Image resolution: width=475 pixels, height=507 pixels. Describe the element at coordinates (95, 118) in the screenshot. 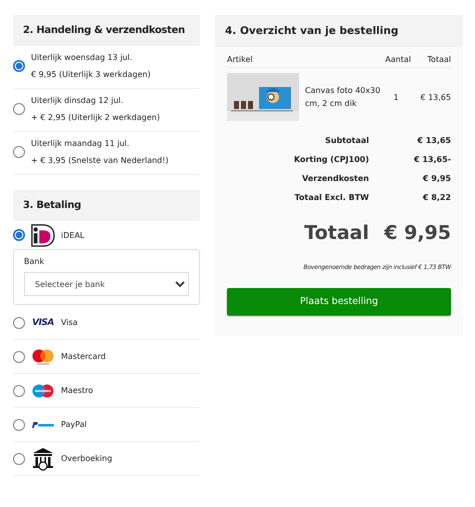

I see `delivery-price: + € 2,95 (Uiterlijk 2 werkdagen)` at that location.